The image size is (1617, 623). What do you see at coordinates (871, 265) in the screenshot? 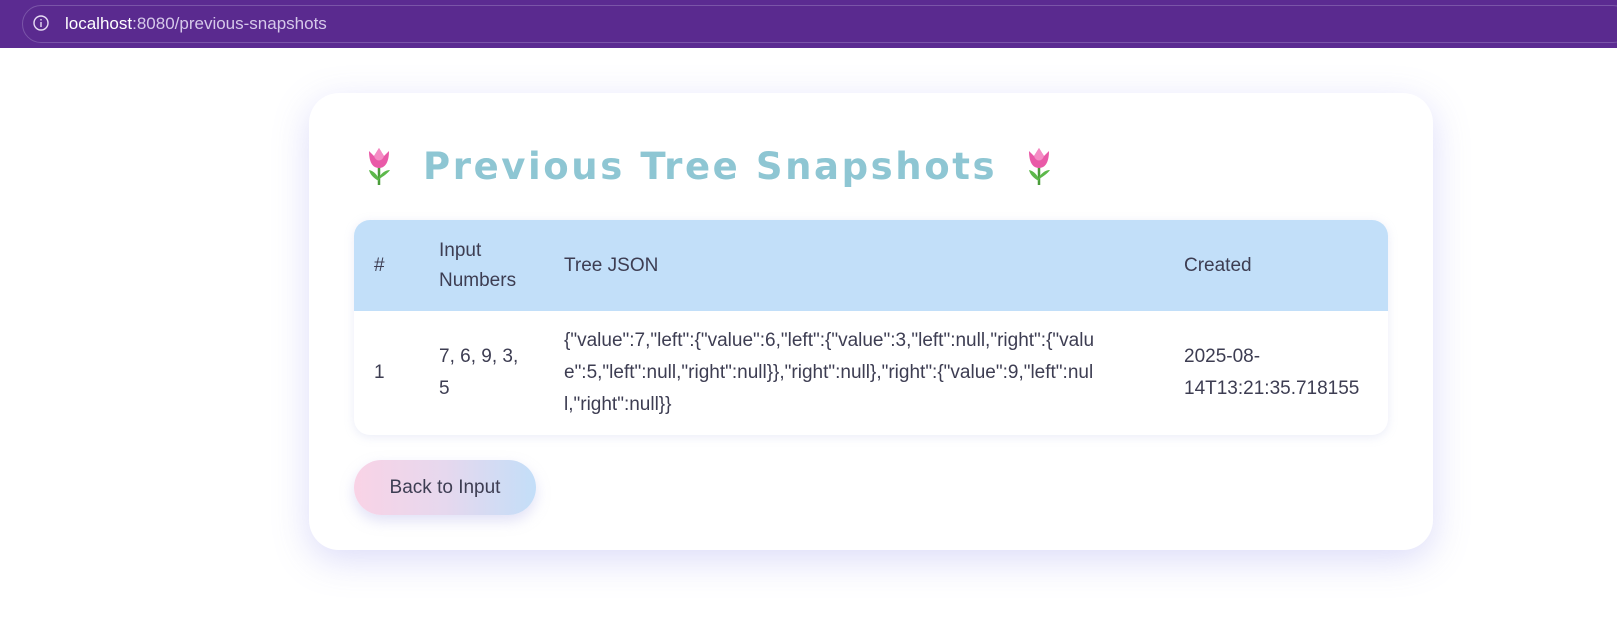
I see `table-header-row: # Input Numbers Tree JSON Created` at bounding box center [871, 265].